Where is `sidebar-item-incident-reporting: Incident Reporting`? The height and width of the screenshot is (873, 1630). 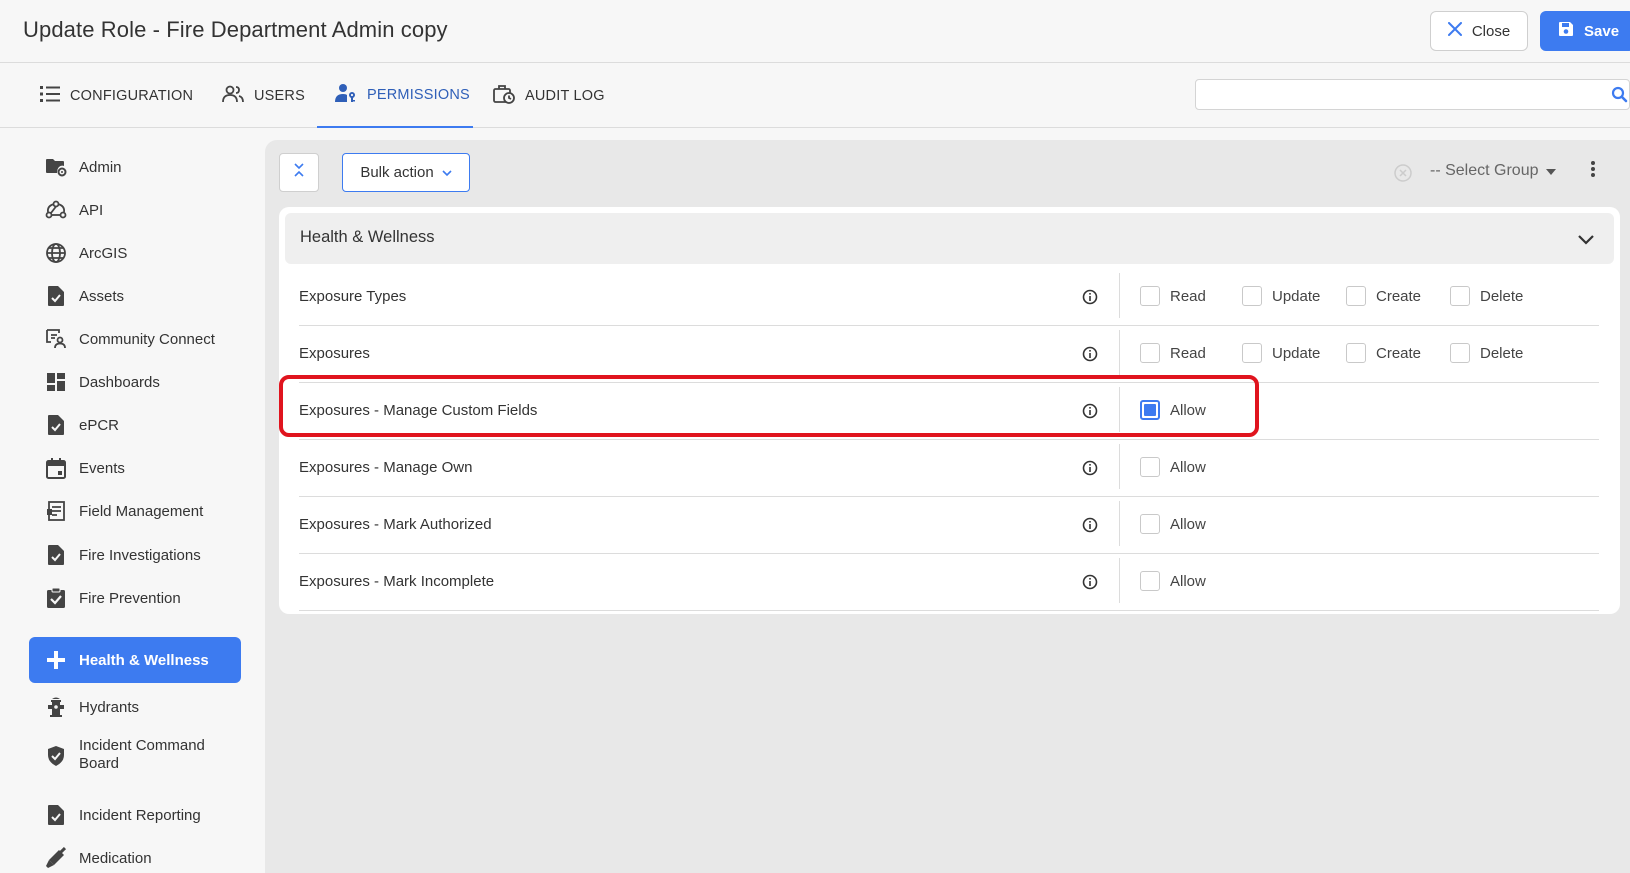
sidebar-item-incident-reporting: Incident Reporting is located at coordinates (135, 815).